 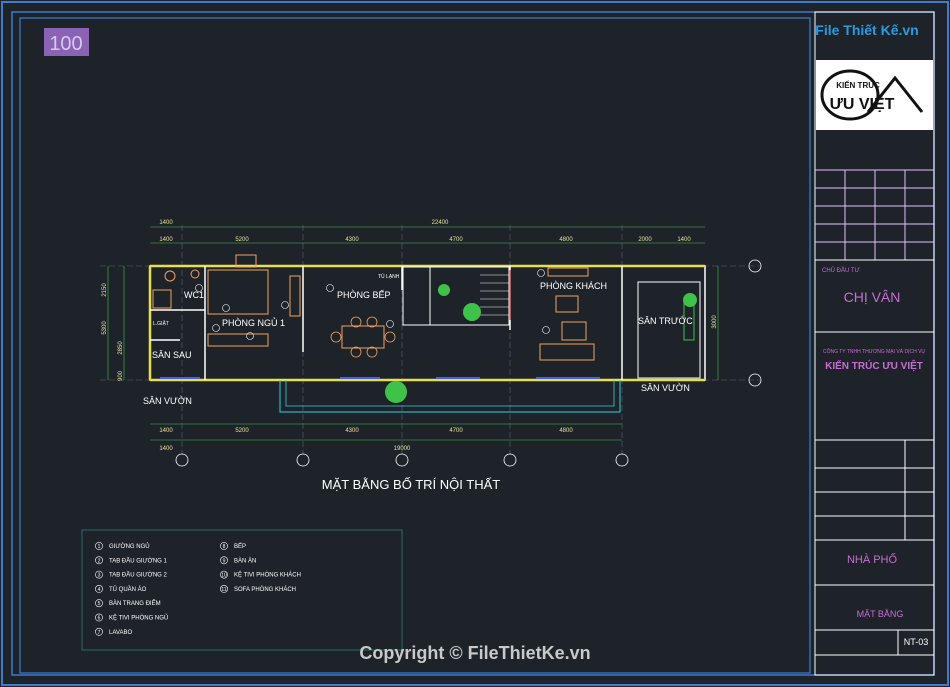 I want to click on dim-bottom-1: 1400, so click(x=166, y=431).